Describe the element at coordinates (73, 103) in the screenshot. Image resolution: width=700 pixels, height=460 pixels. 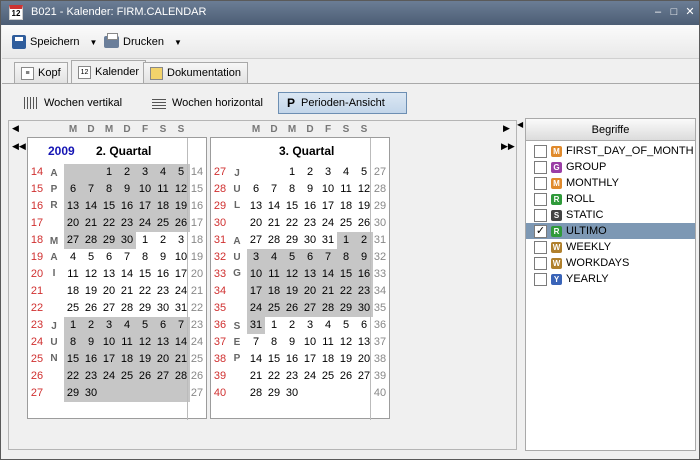
I see `weeks-vertical-button: Wochen vertikal` at that location.